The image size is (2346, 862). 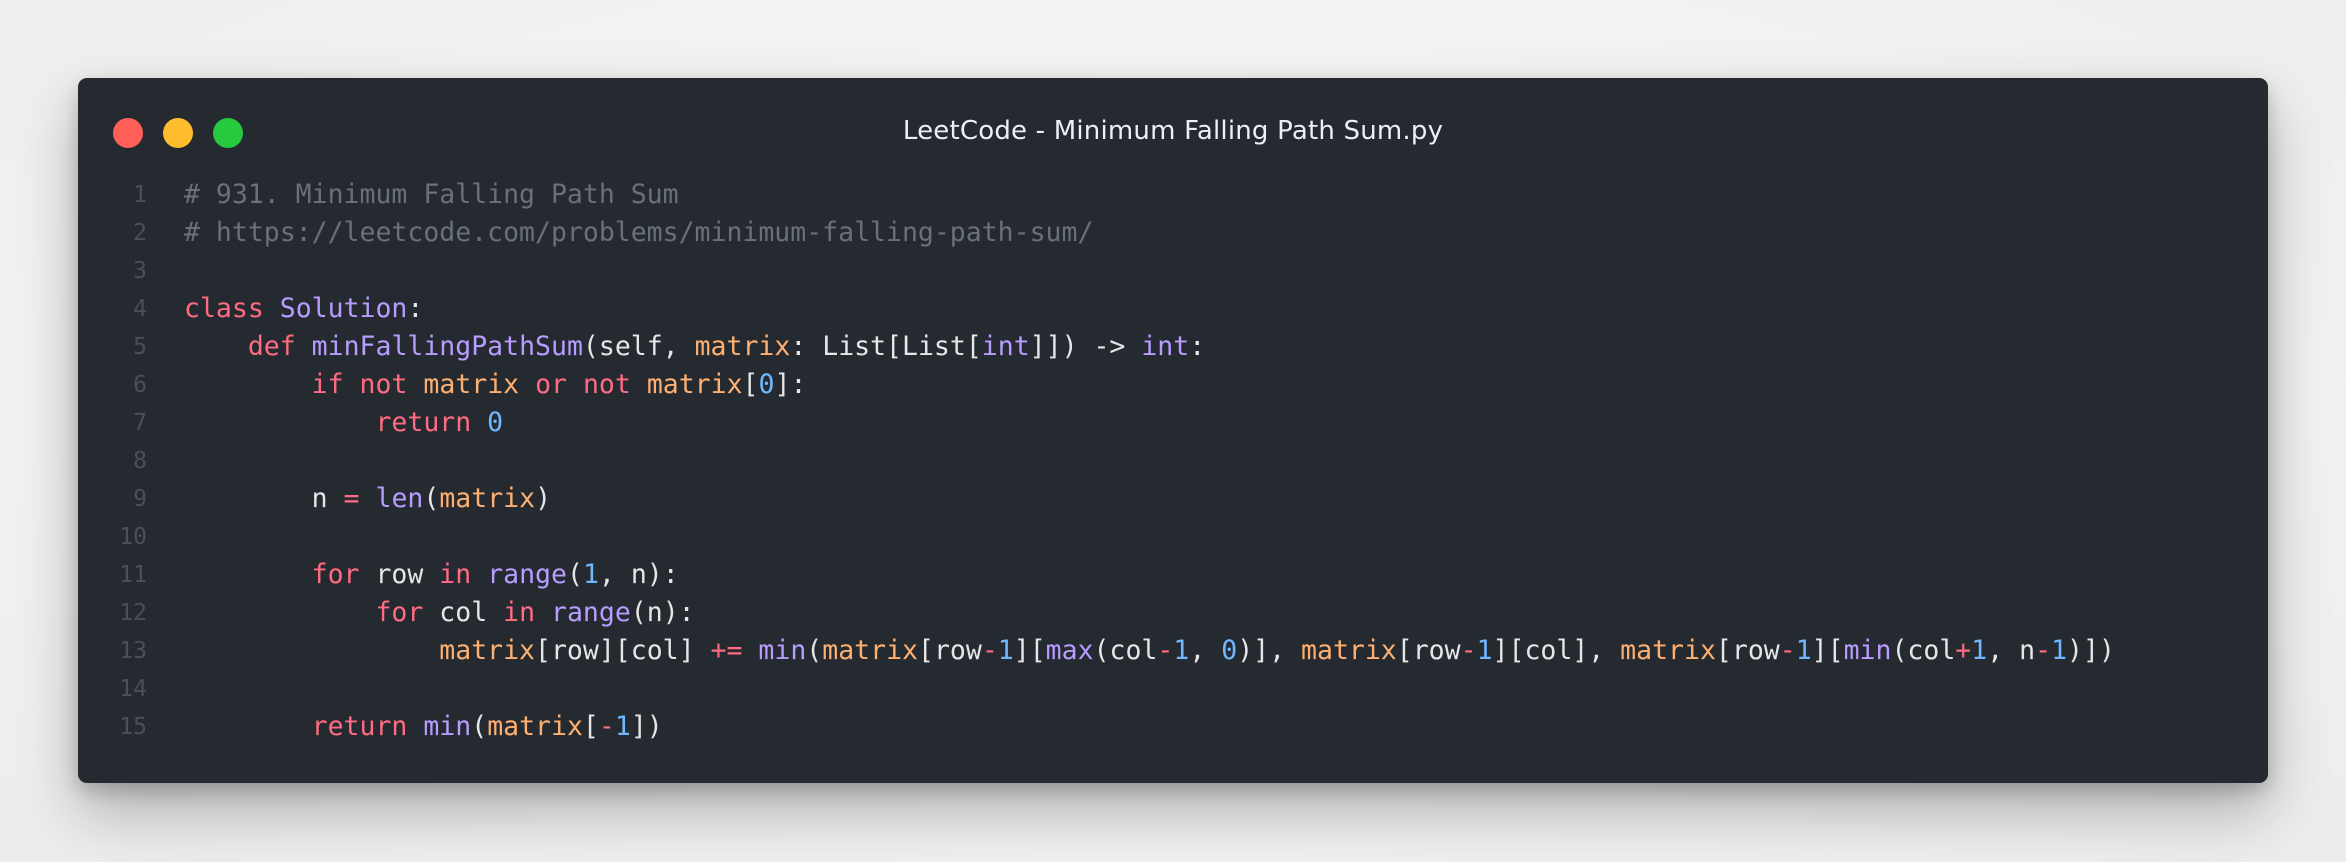 What do you see at coordinates (367, 499) in the screenshot?
I see `code-text: n = len(matrix)` at bounding box center [367, 499].